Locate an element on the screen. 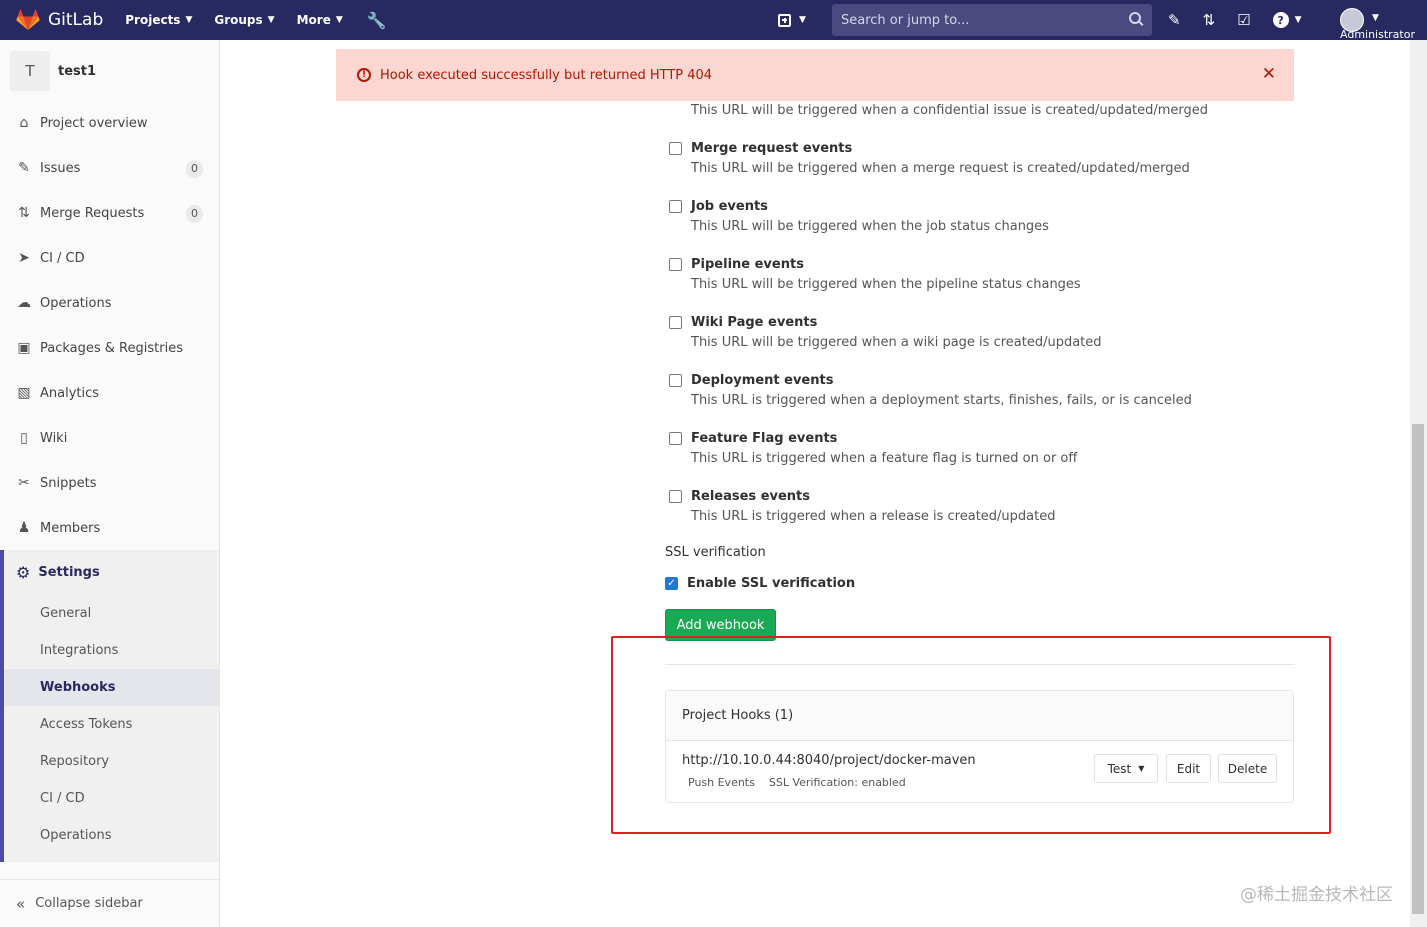 This screenshot has width=1427, height=927. nav-more-menu: More ▼ is located at coordinates (320, 20).